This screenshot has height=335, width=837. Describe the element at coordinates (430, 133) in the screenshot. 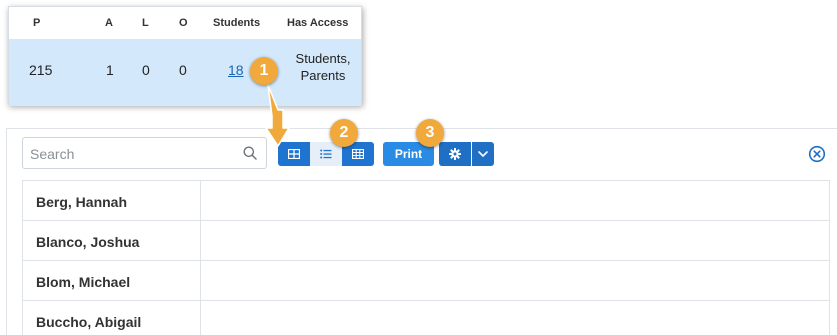

I see `callout-badge-3: 3` at that location.